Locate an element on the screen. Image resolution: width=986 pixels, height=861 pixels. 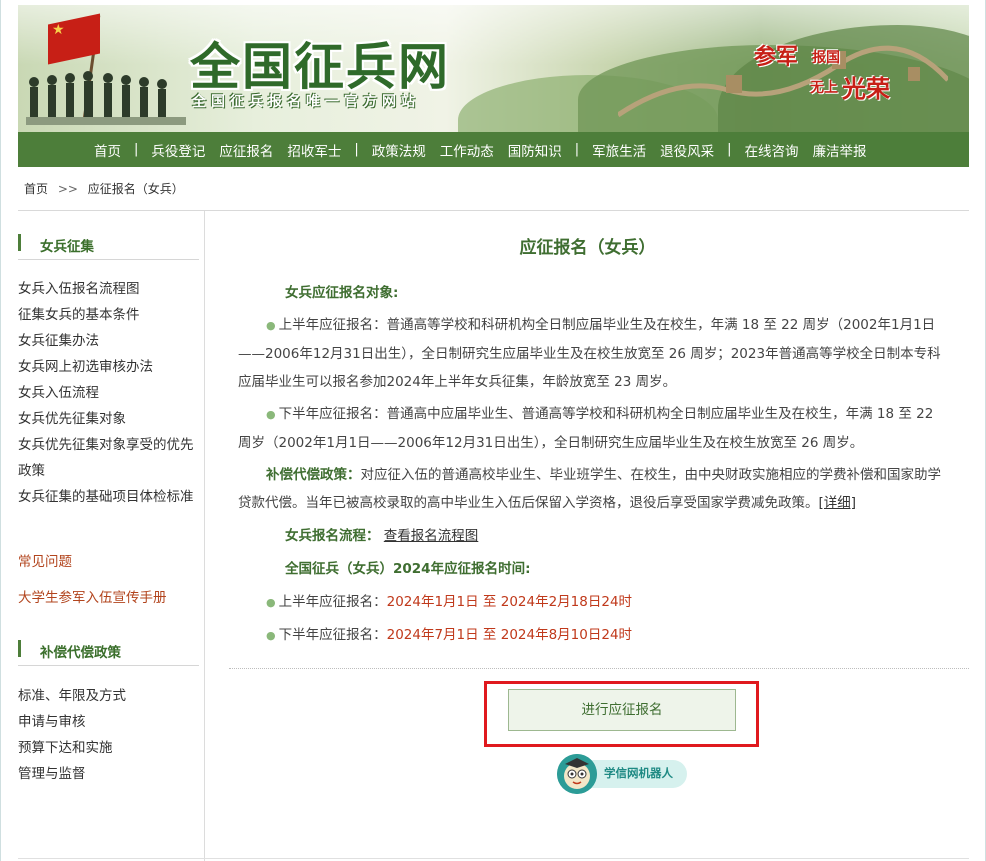
first-half-time-value: 2024年1月1日 至 2024年2月18日24时 is located at coordinates (509, 602).